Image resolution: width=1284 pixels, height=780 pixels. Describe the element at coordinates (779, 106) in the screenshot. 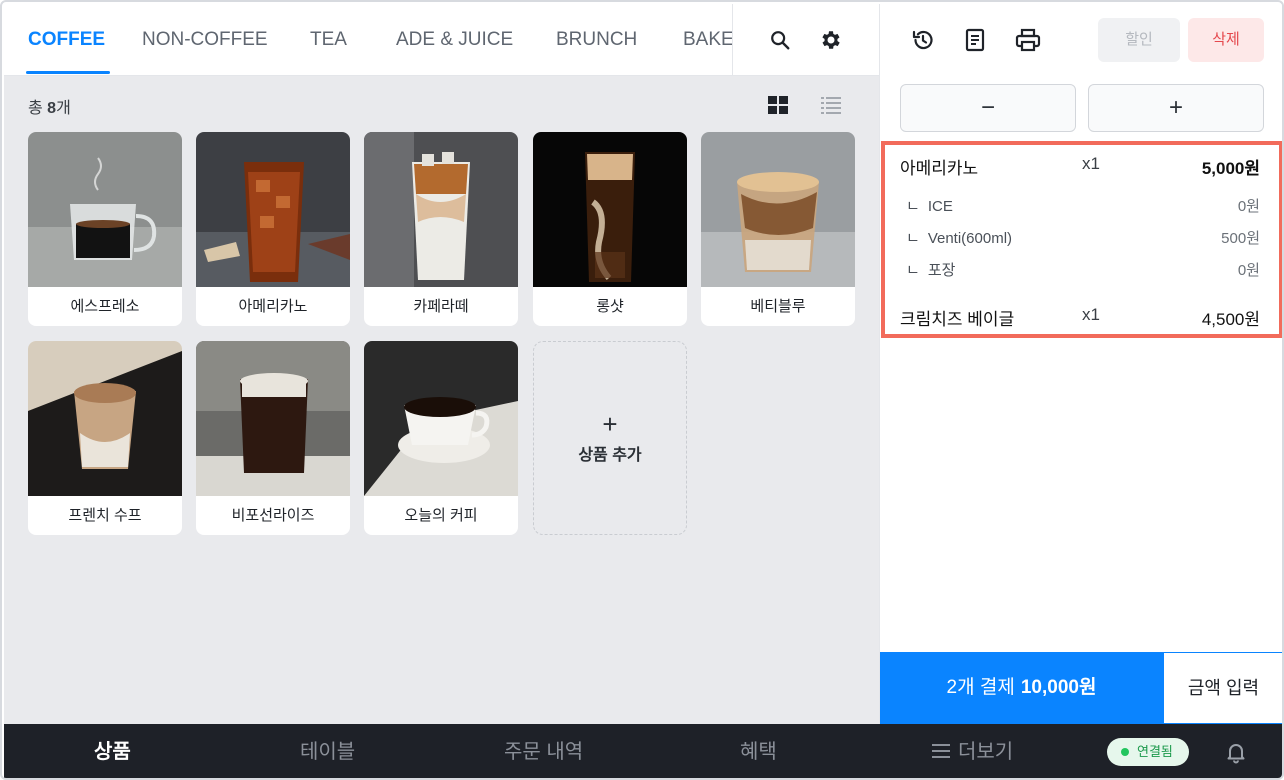

I see `grid-view-icon` at that location.